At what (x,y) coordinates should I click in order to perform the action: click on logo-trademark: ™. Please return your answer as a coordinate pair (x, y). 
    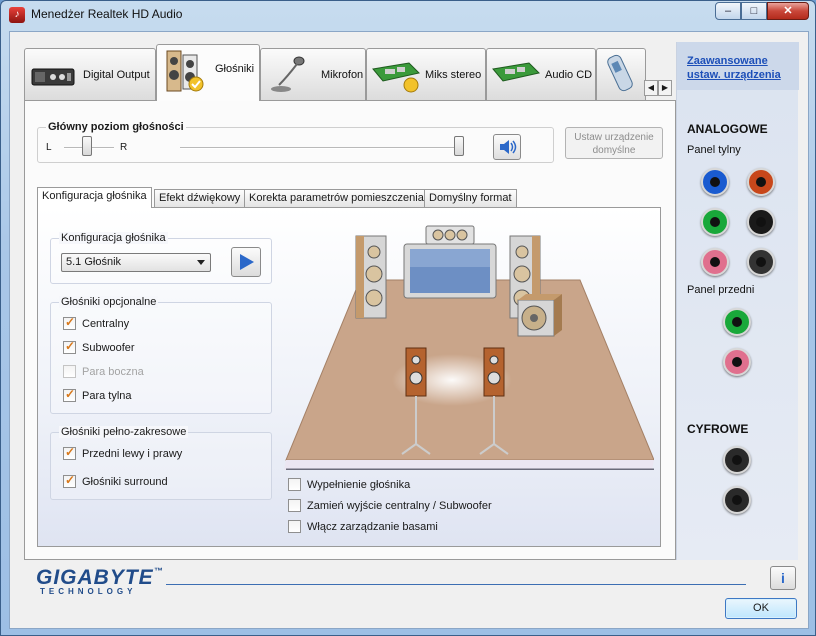
    Looking at the image, I should click on (158, 571).